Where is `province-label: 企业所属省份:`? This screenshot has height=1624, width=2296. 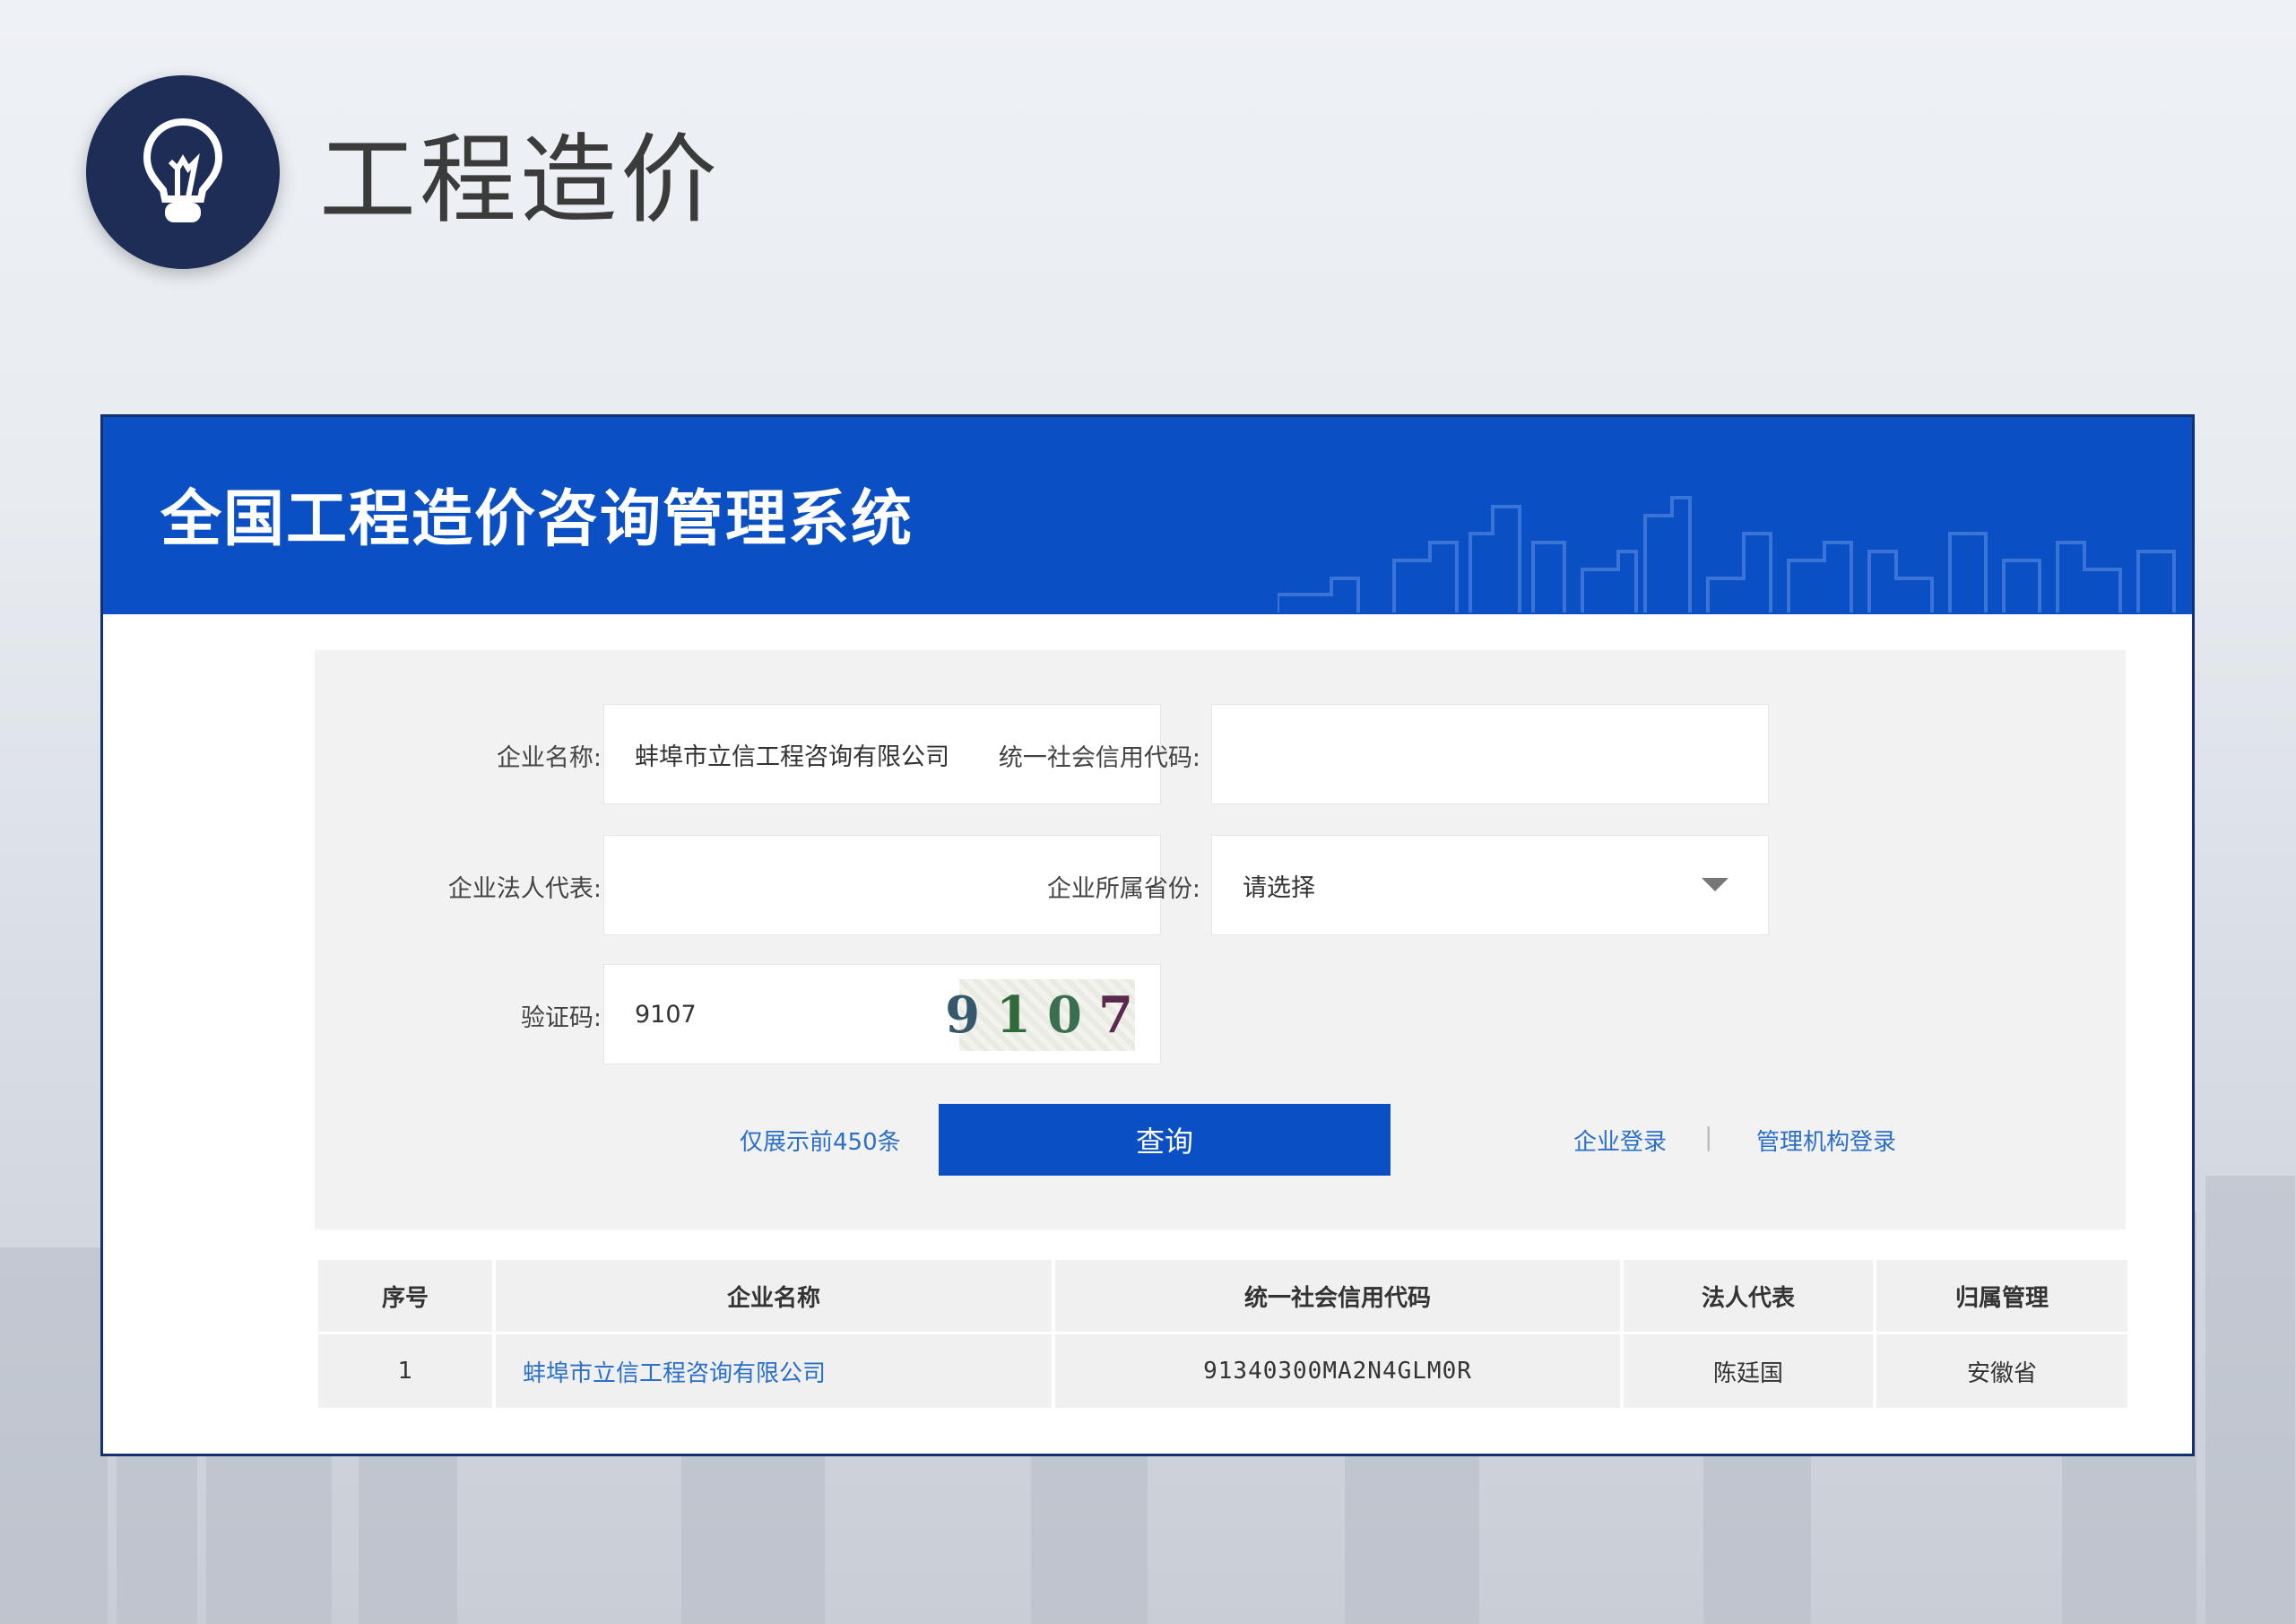 province-label: 企业所属省份: is located at coordinates (1123, 889).